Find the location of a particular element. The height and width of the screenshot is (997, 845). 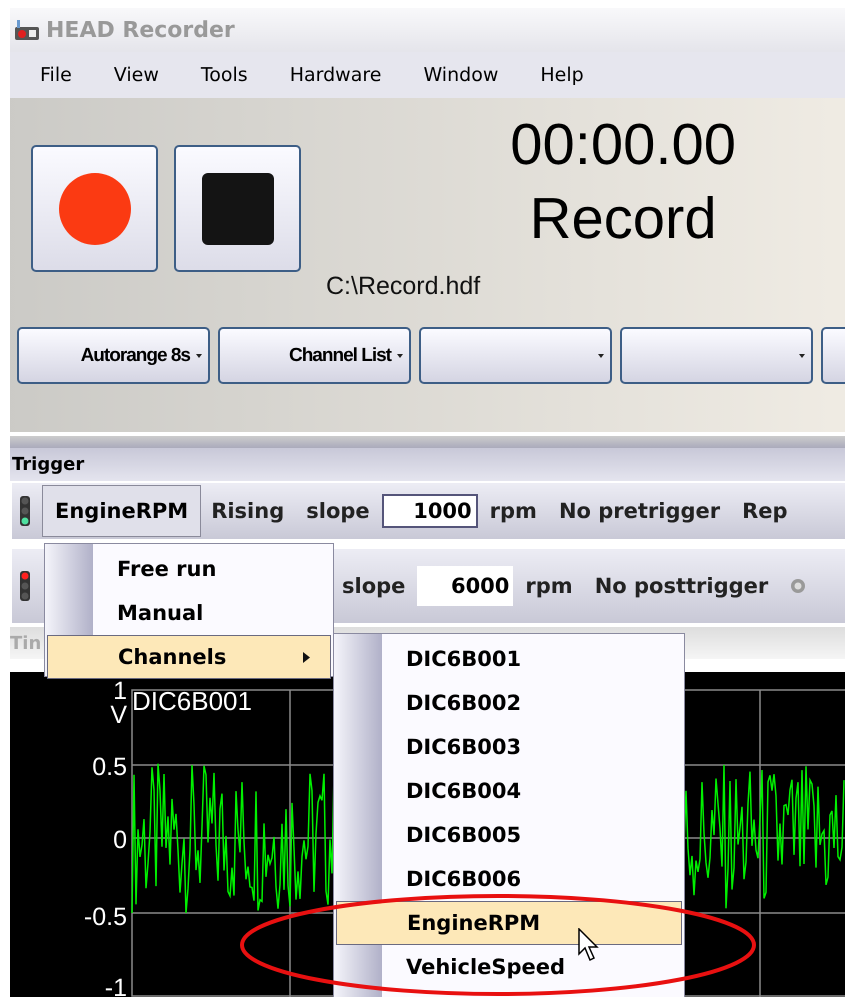

menu-item: File is located at coordinates (56, 75).